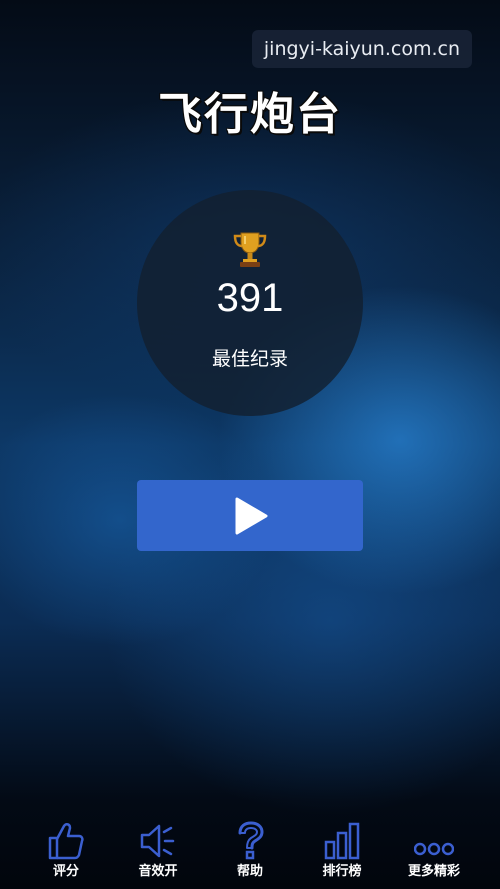 This screenshot has height=889, width=500. I want to click on leaderboard-label: 排行榜, so click(342, 871).